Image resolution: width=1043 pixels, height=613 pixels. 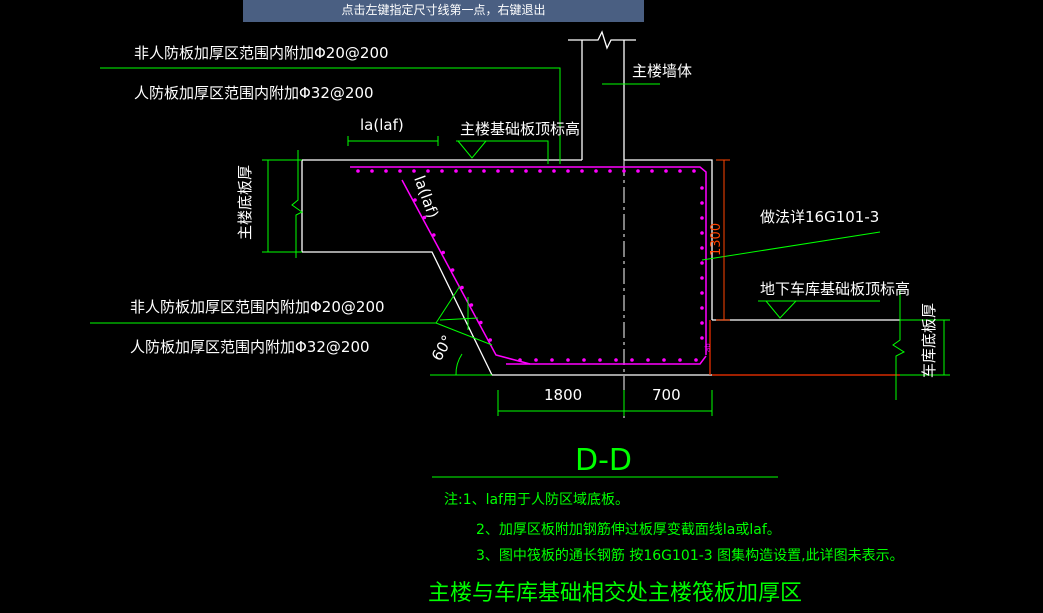 I want to click on note-1: 注:1、laf用于人防区域底板。, so click(x=536, y=500).